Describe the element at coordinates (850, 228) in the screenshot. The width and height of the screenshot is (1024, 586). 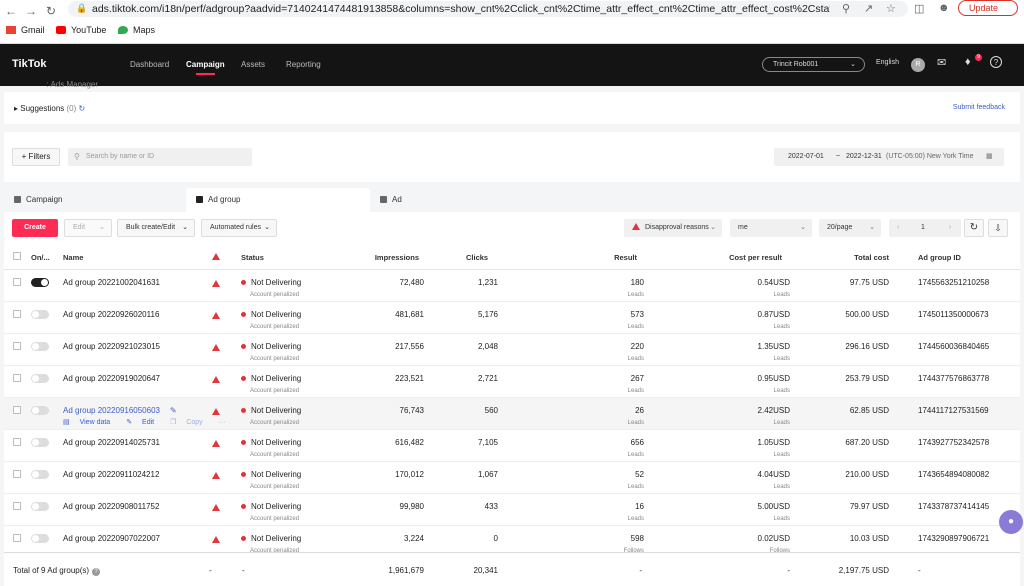
I see `page-size-select: 20/page ⌄` at that location.